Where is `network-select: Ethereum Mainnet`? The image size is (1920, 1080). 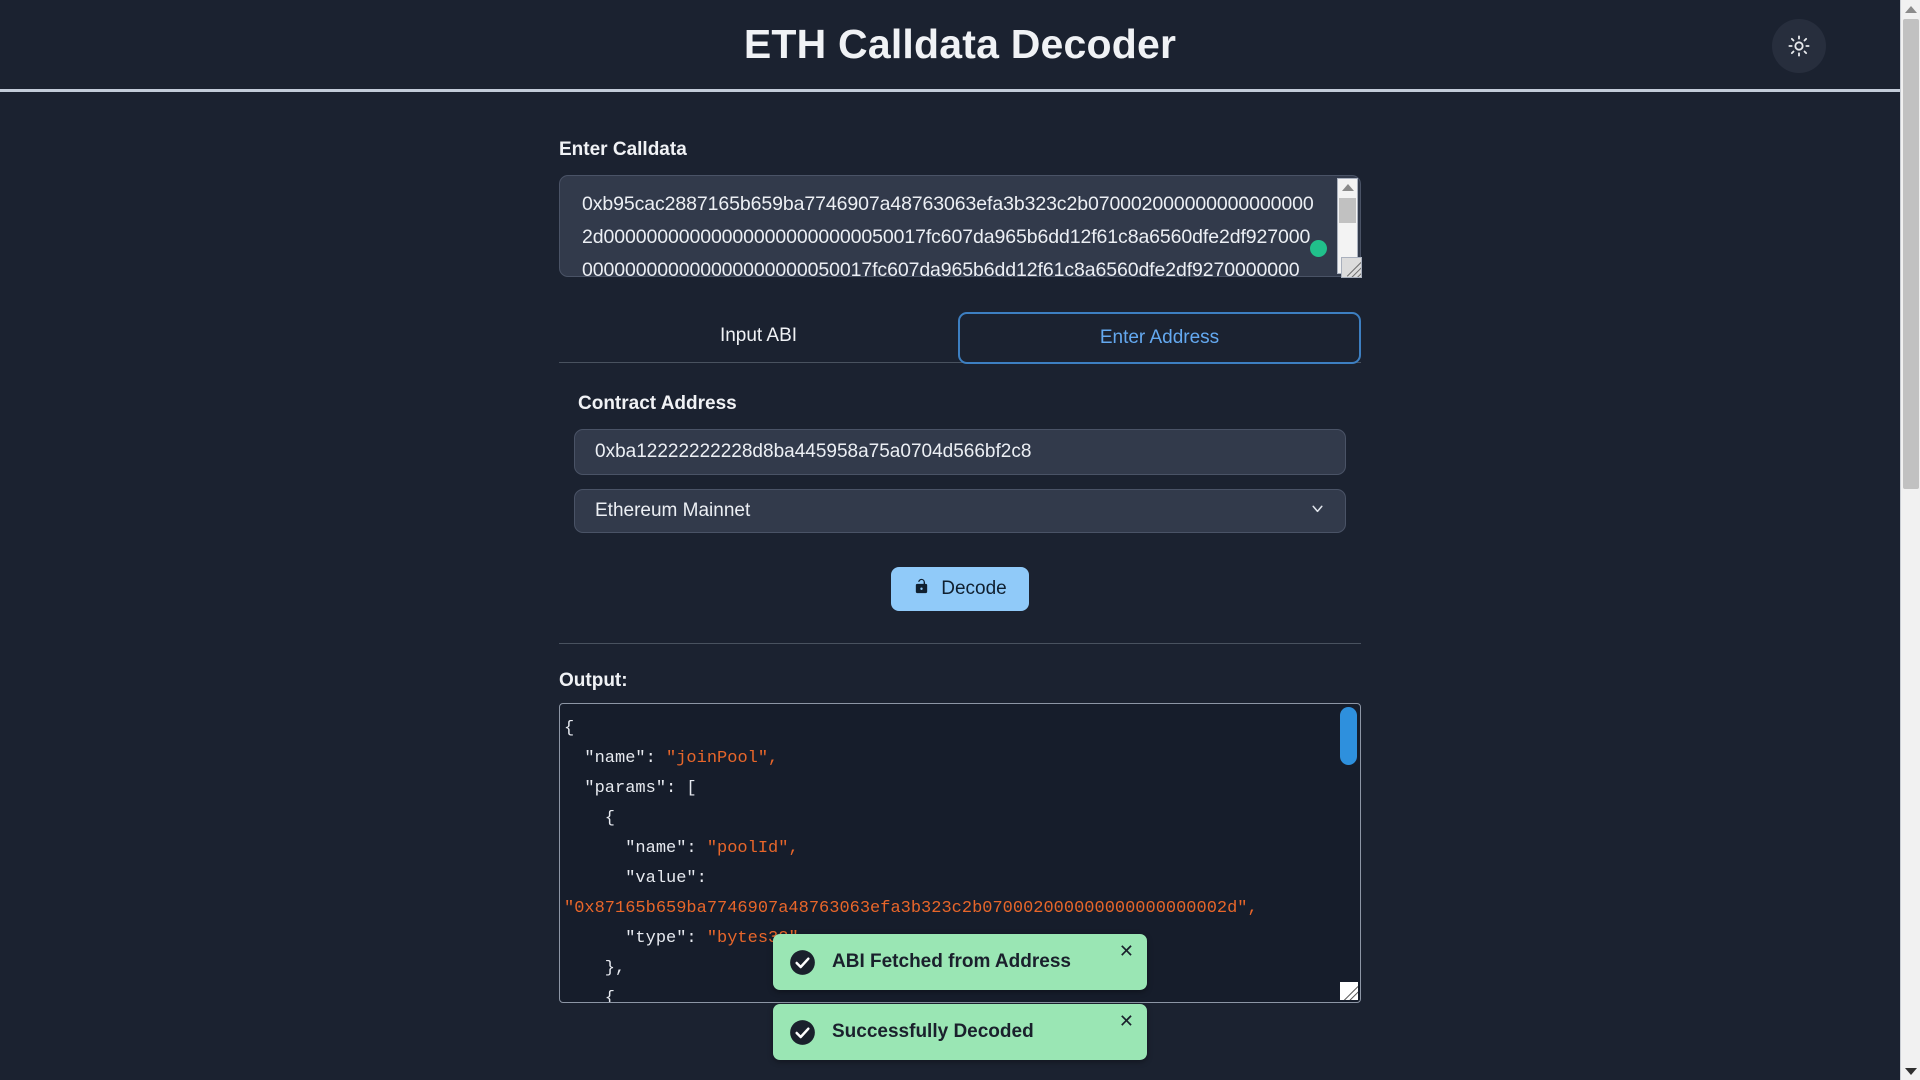
network-select: Ethereum Mainnet is located at coordinates (960, 511).